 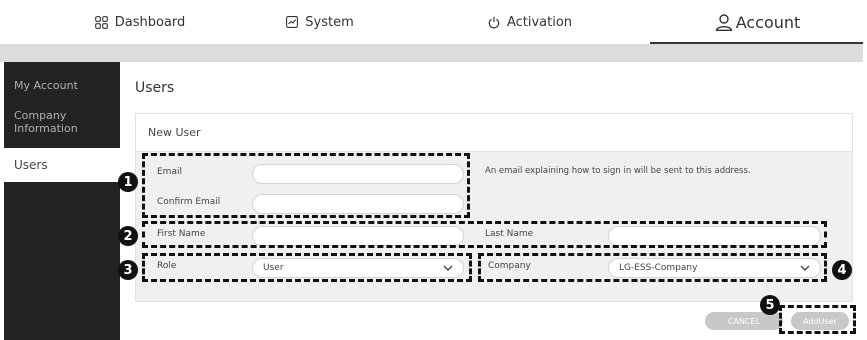 I want to click on callout-badge-2: 2, so click(x=128, y=236).